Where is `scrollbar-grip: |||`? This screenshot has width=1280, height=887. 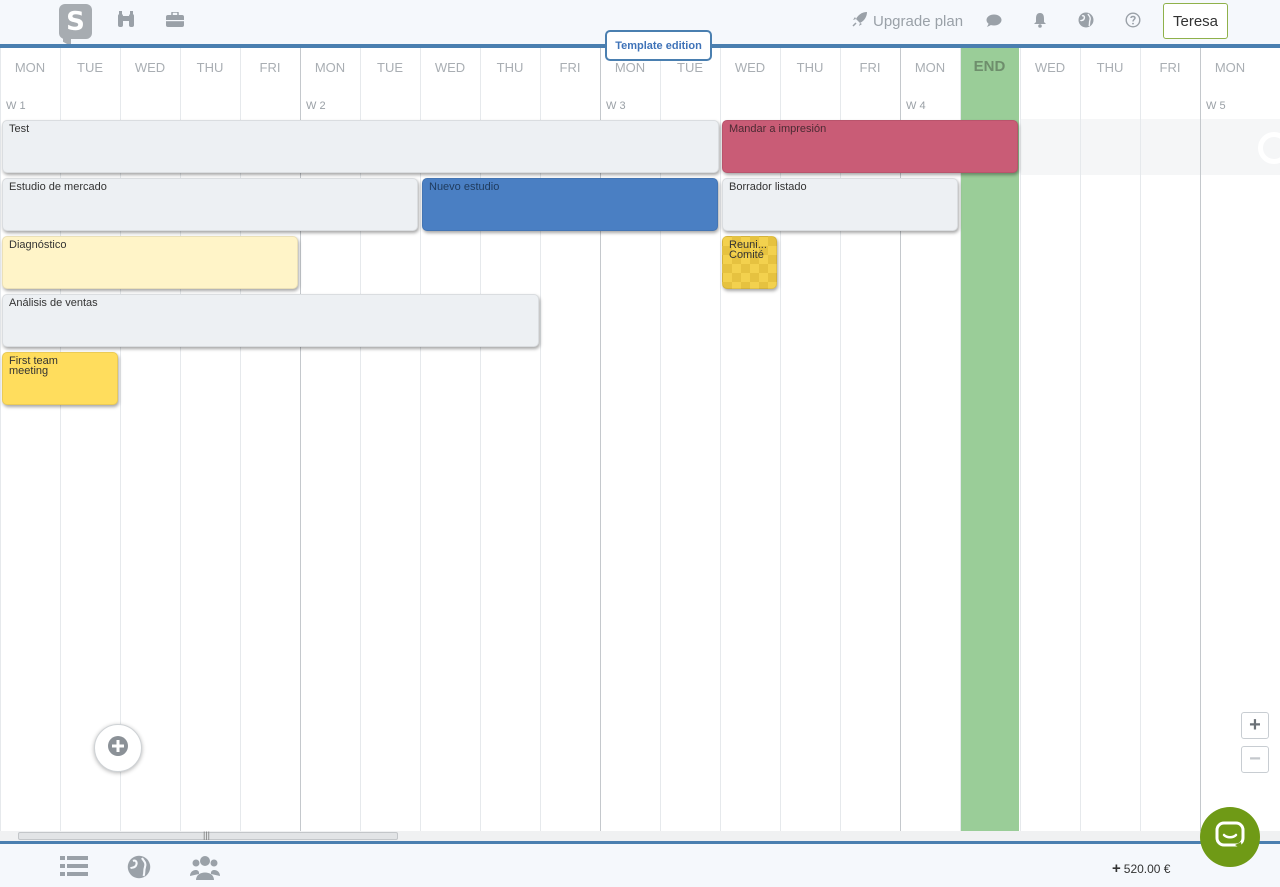
scrollbar-grip: ||| is located at coordinates (207, 835).